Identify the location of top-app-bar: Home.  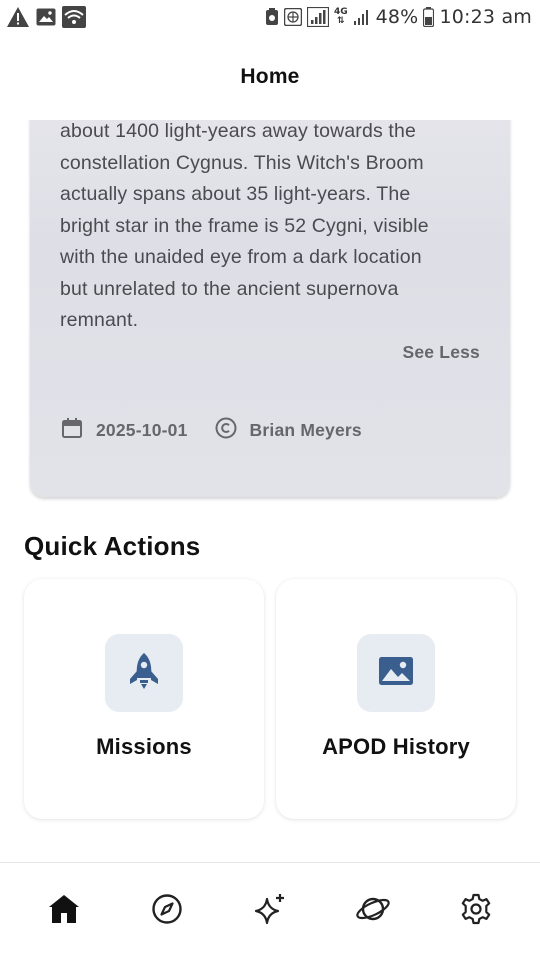
(270, 77).